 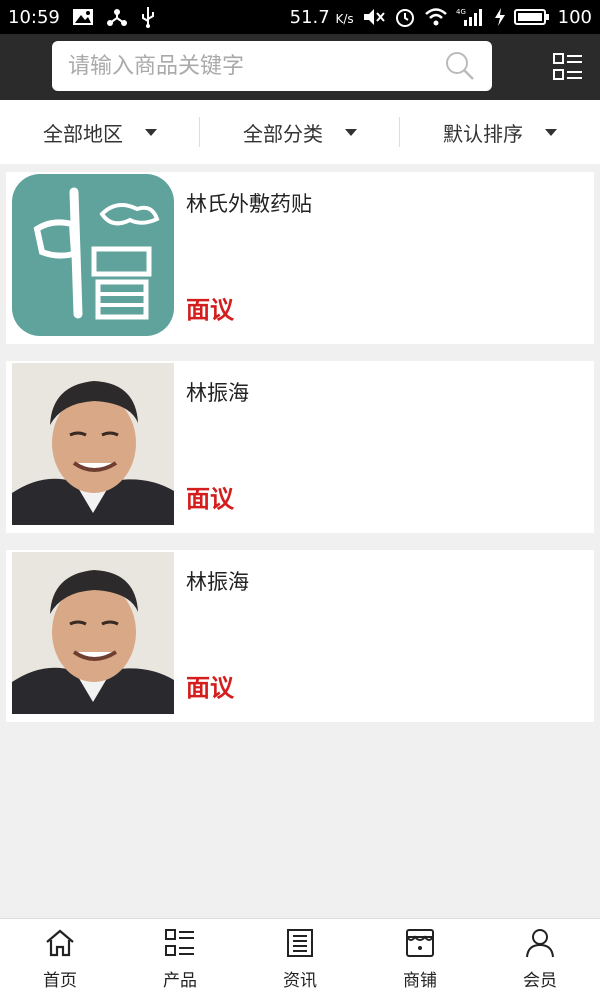 I want to click on nav-news: 资讯, so click(x=300, y=959).